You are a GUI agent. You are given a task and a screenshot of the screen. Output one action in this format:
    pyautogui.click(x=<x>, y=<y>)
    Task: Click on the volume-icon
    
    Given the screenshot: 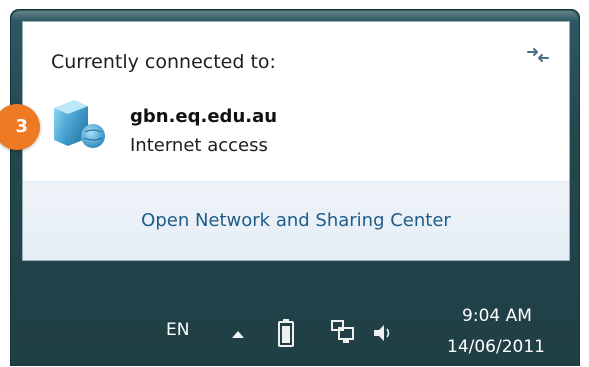 What is the action you would take?
    pyautogui.click(x=383, y=333)
    